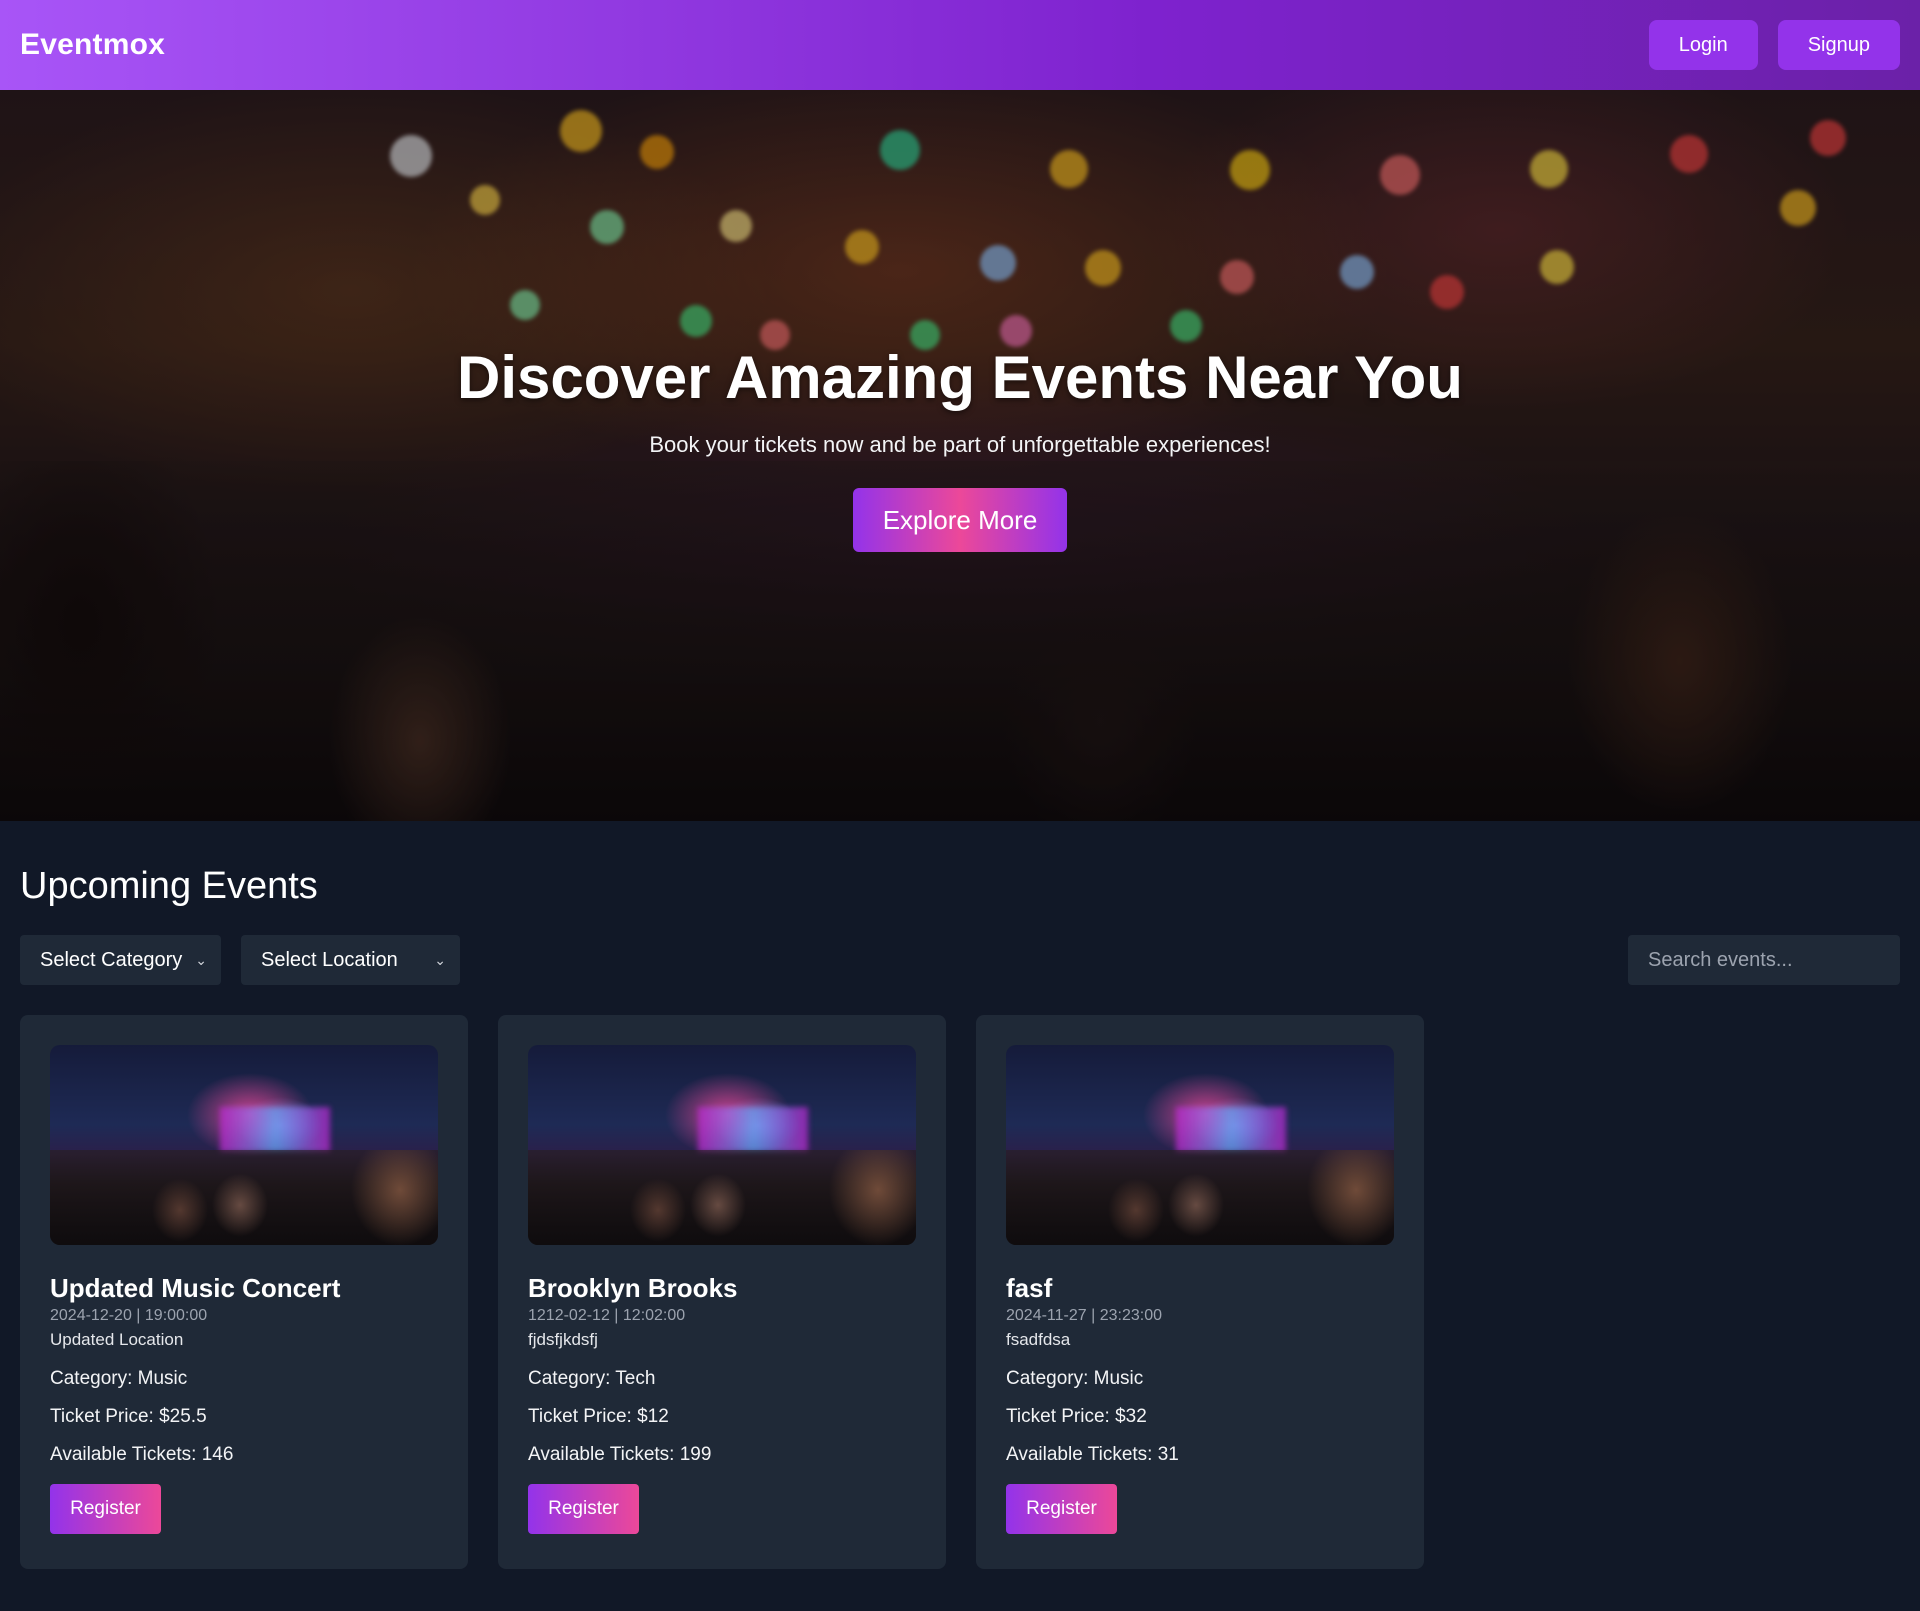 This screenshot has height=1611, width=1920. Describe the element at coordinates (598, 1416) in the screenshot. I see `event-ticket-price: Ticket Price: $12` at that location.